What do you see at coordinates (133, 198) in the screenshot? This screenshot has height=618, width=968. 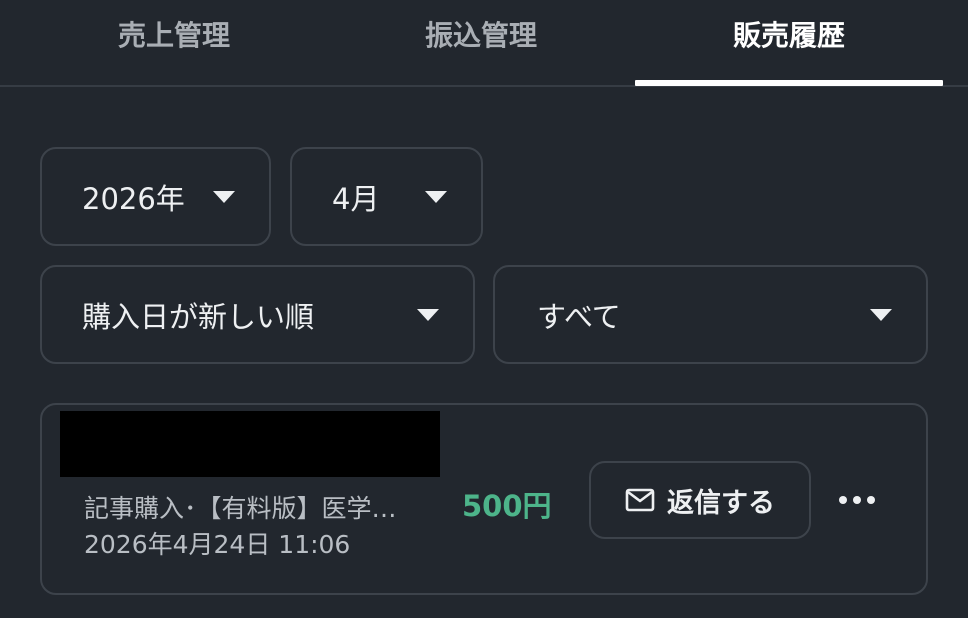 I see `year-select-value: 2026年` at bounding box center [133, 198].